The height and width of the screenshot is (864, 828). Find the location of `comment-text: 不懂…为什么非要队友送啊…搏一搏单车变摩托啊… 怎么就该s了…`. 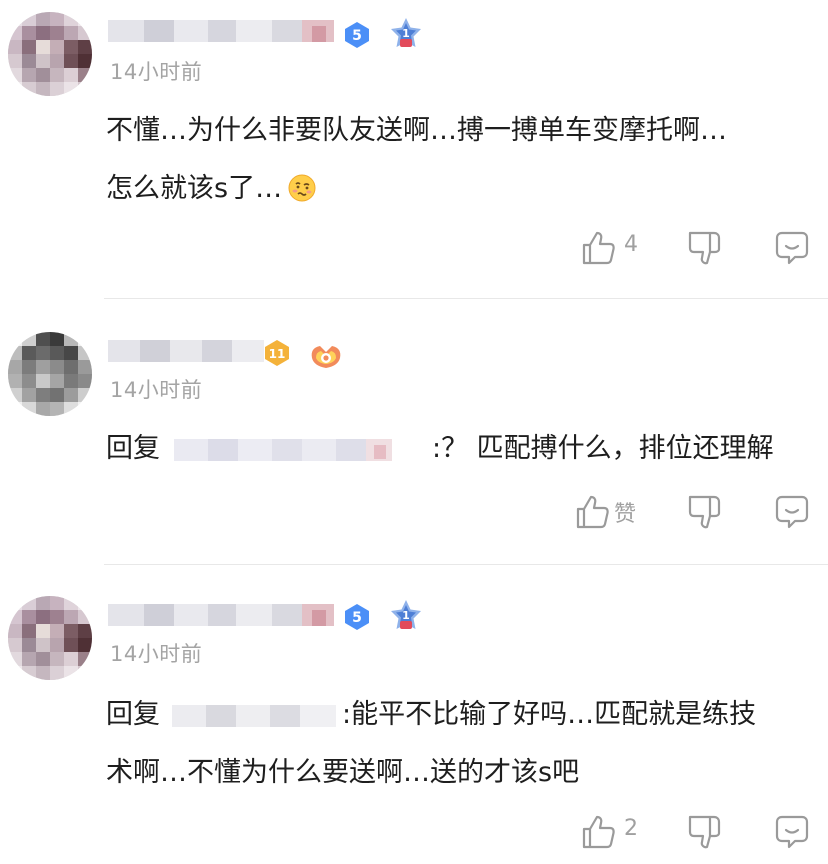

comment-text: 不懂…为什么非要队友送啊…搏一搏单车变摩托啊… 怎么就该s了… is located at coordinates (416, 160).